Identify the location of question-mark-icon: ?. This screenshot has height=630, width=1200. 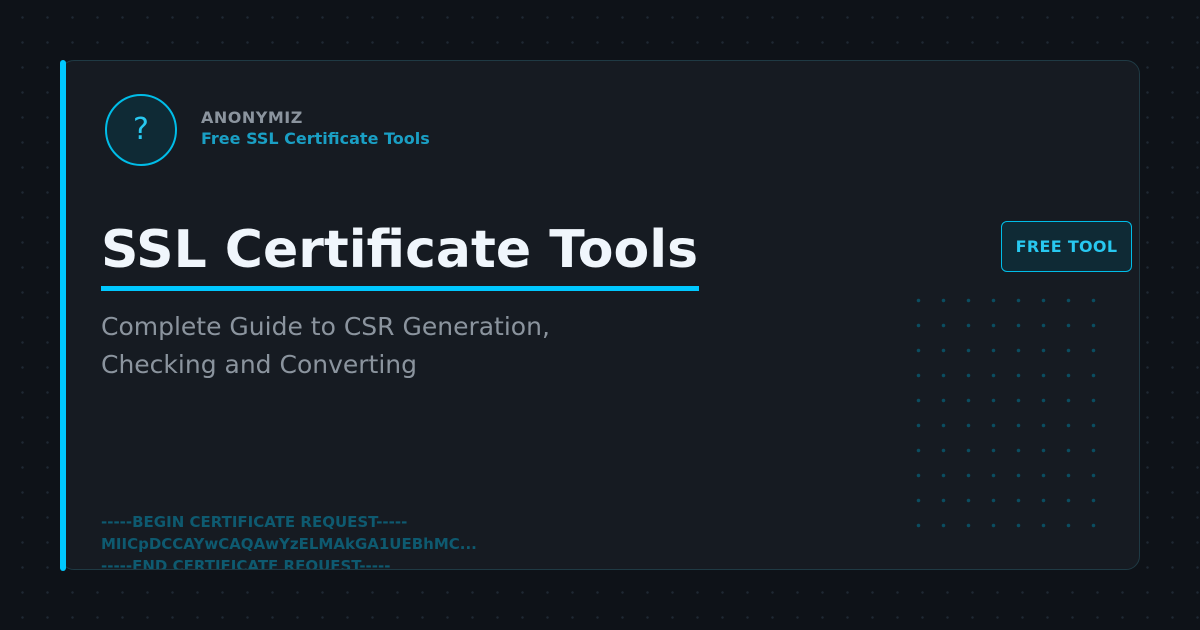
(141, 130).